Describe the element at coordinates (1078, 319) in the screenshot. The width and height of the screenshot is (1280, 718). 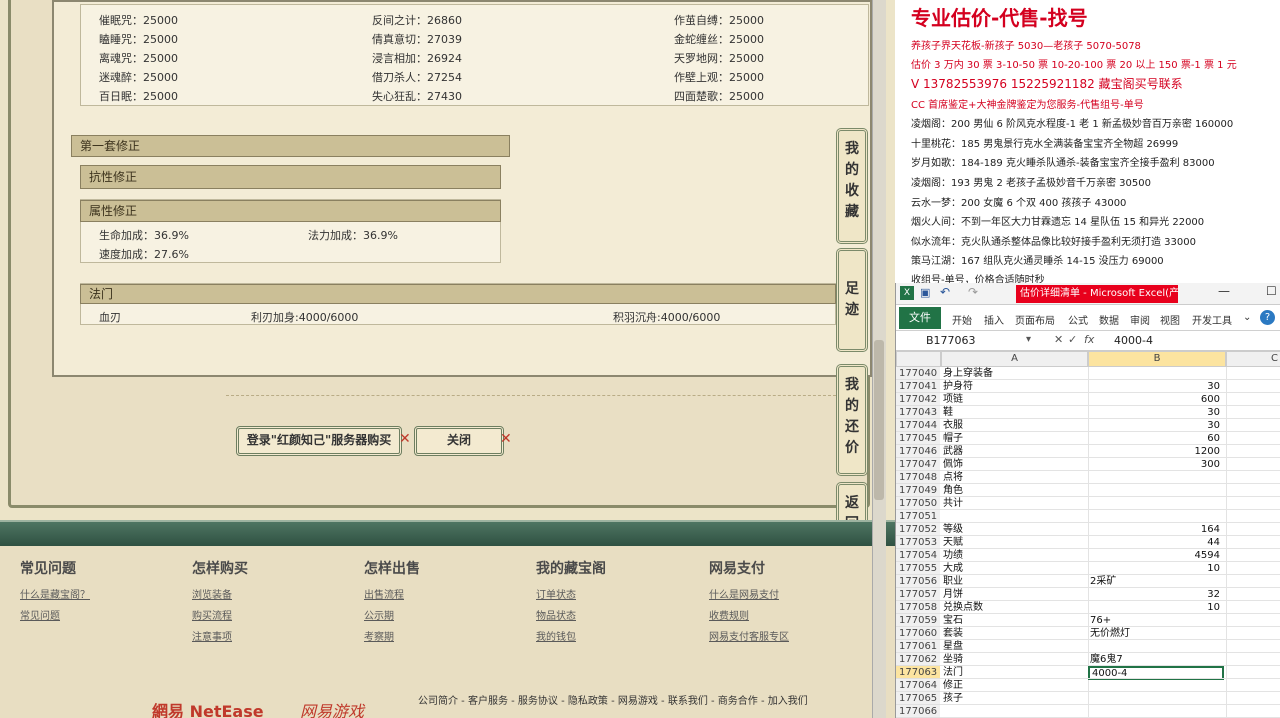
I see `ribbon-tab: 公式` at that location.